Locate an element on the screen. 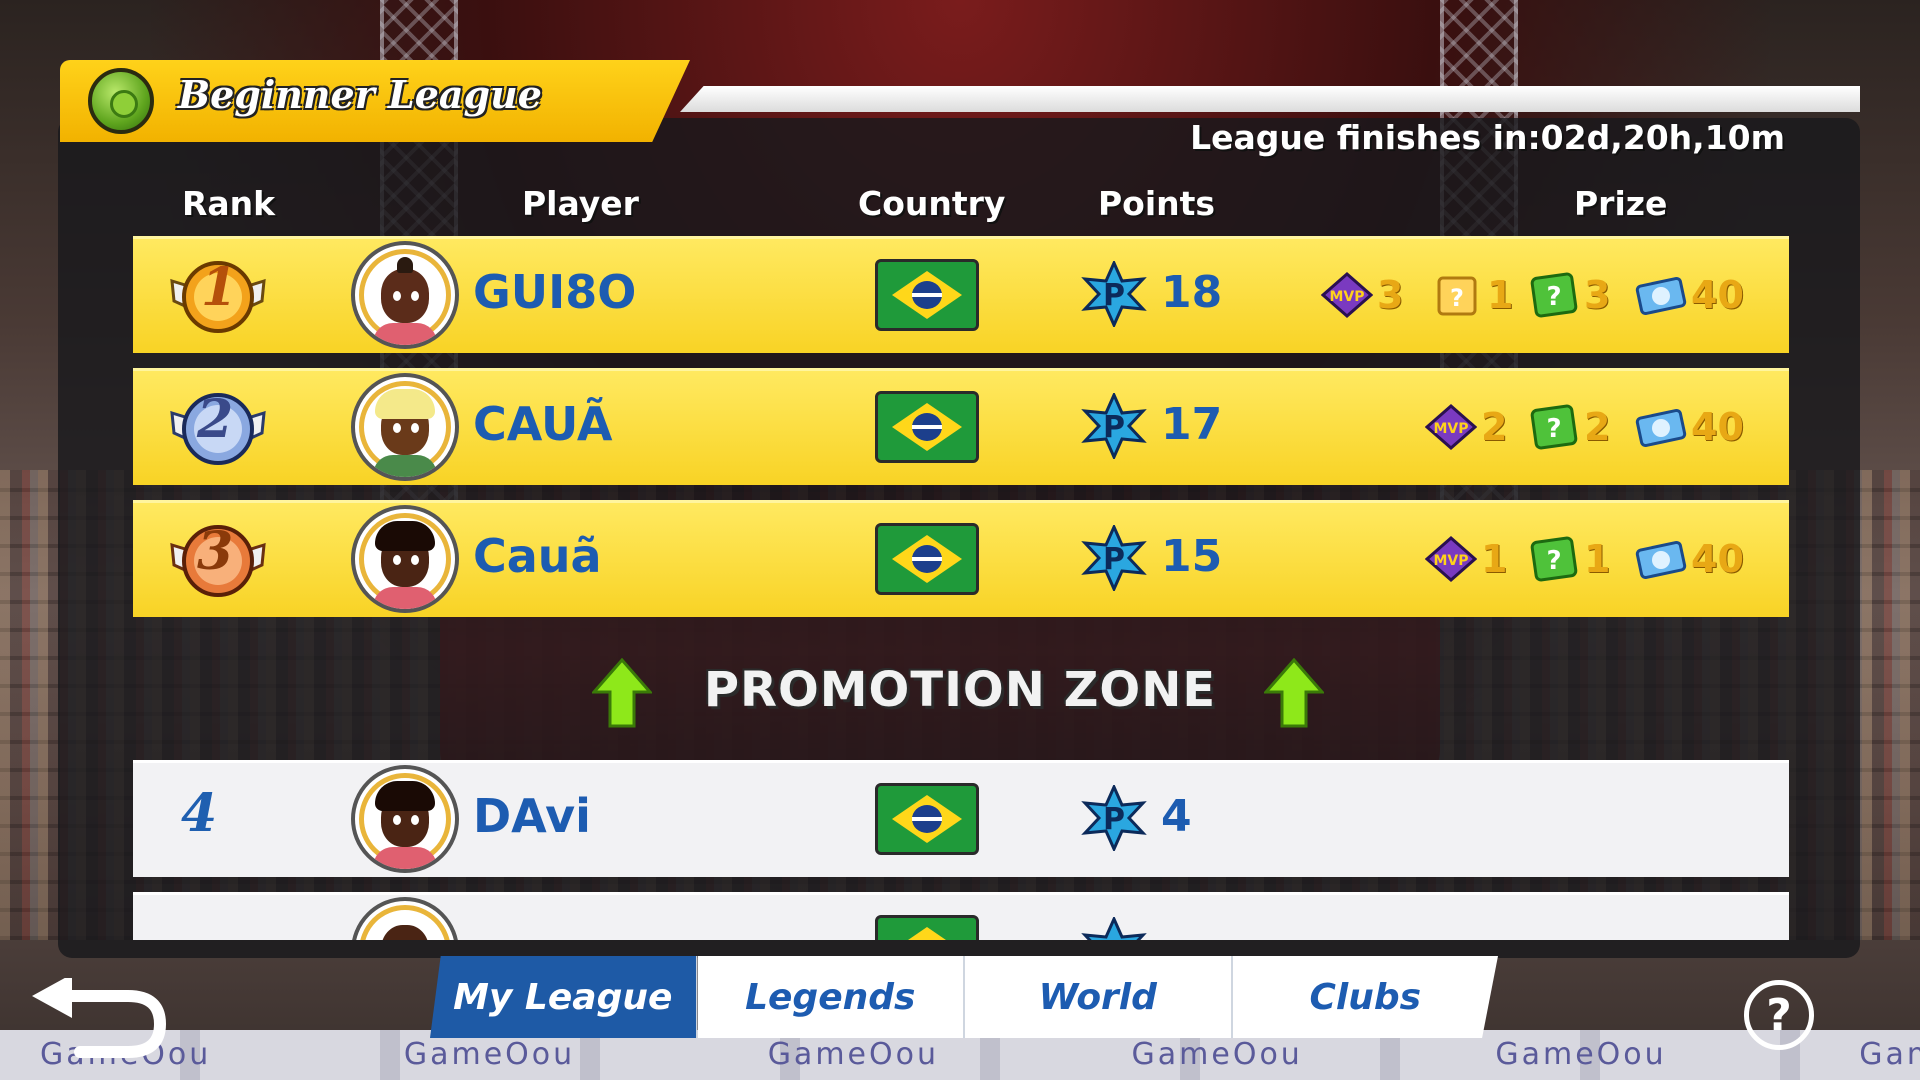 This screenshot has height=1080, width=1920. gold-box-icon: ? is located at coordinates (1457, 296).